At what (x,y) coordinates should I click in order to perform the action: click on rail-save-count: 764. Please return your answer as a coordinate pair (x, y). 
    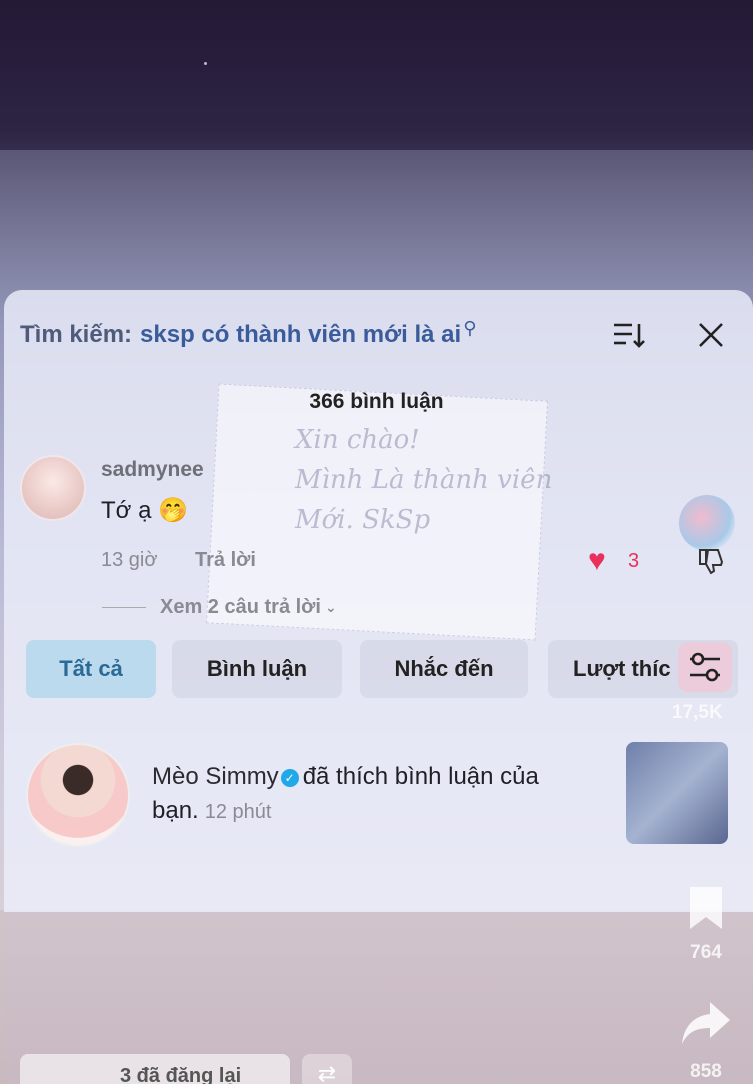
    Looking at the image, I should click on (706, 952).